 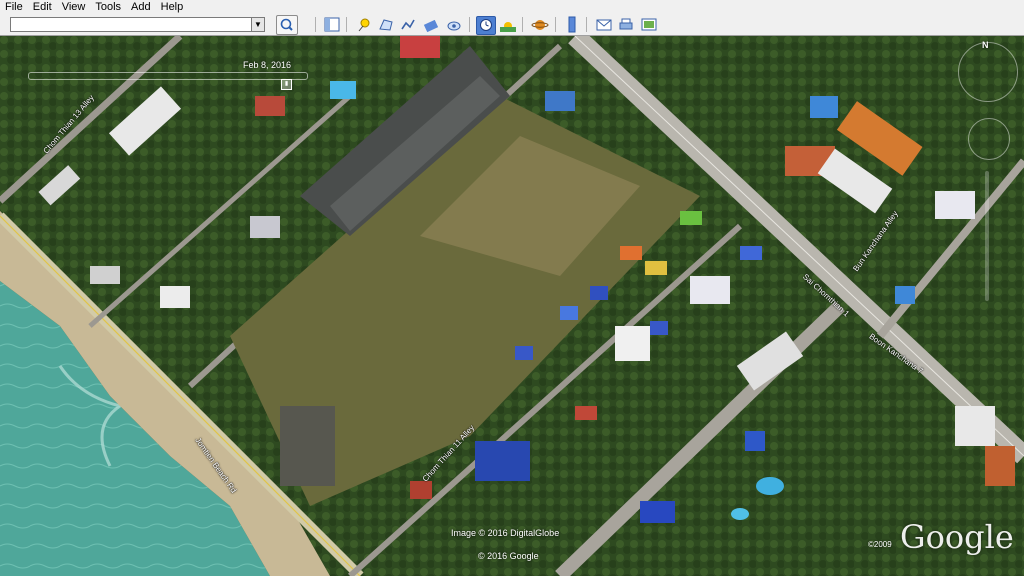 What do you see at coordinates (957, 537) in the screenshot?
I see `google-logo: Google` at bounding box center [957, 537].